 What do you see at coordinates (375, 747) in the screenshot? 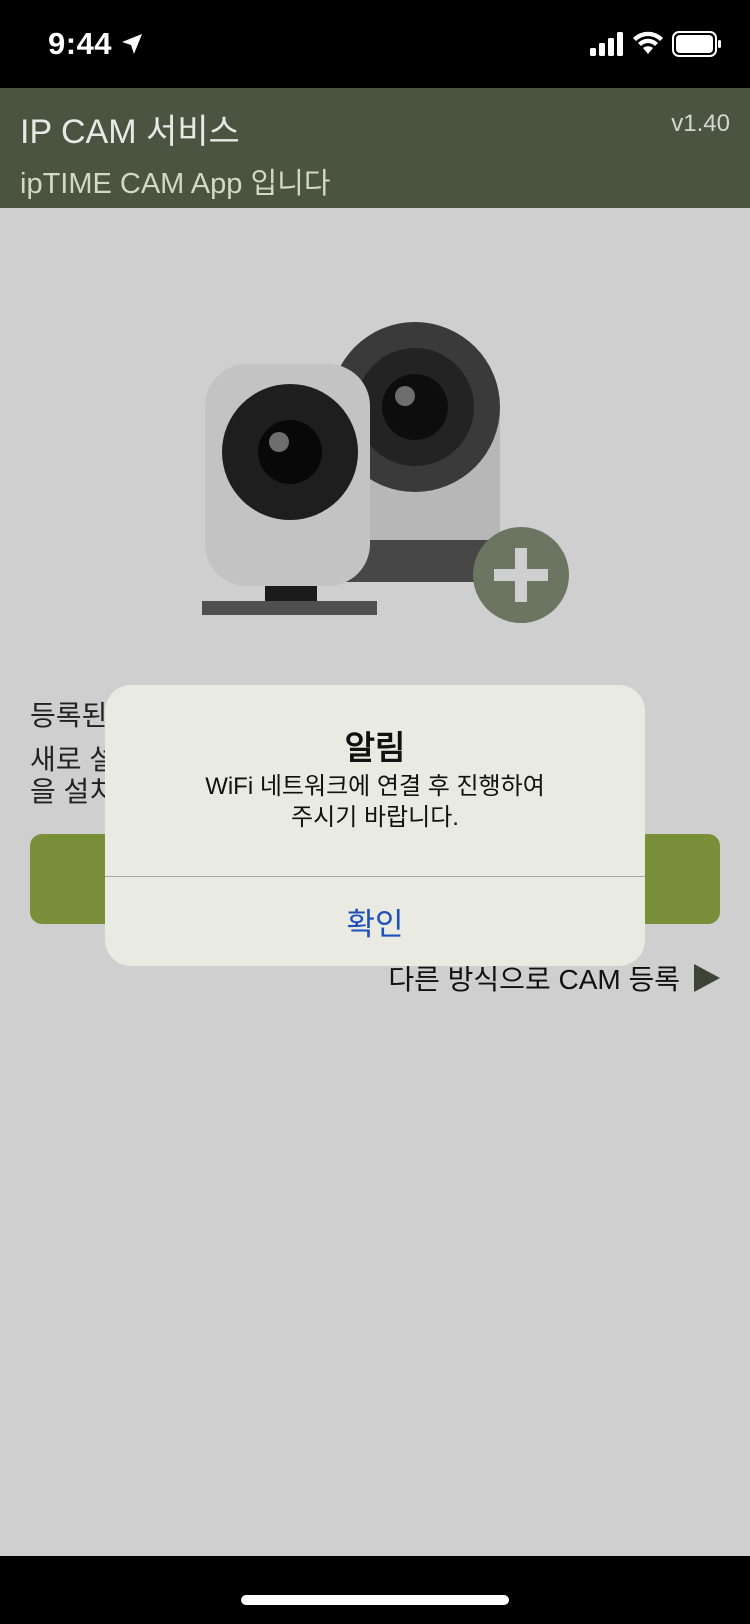
I see `alert-title: 알림` at bounding box center [375, 747].